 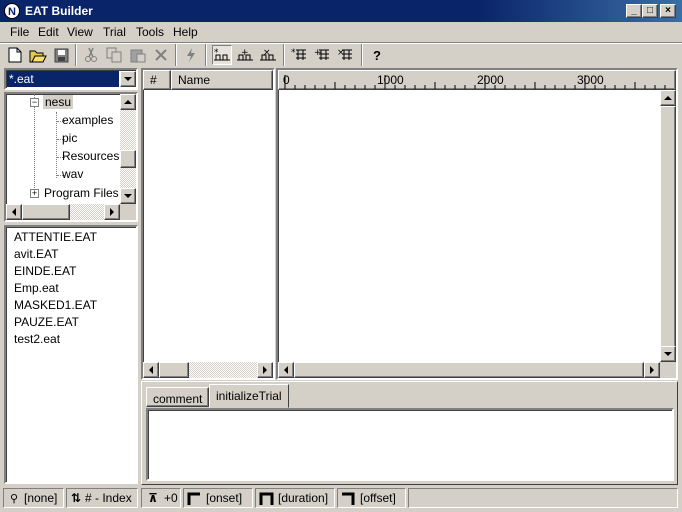 What do you see at coordinates (193, 498) in the screenshot?
I see `onset-icon` at bounding box center [193, 498].